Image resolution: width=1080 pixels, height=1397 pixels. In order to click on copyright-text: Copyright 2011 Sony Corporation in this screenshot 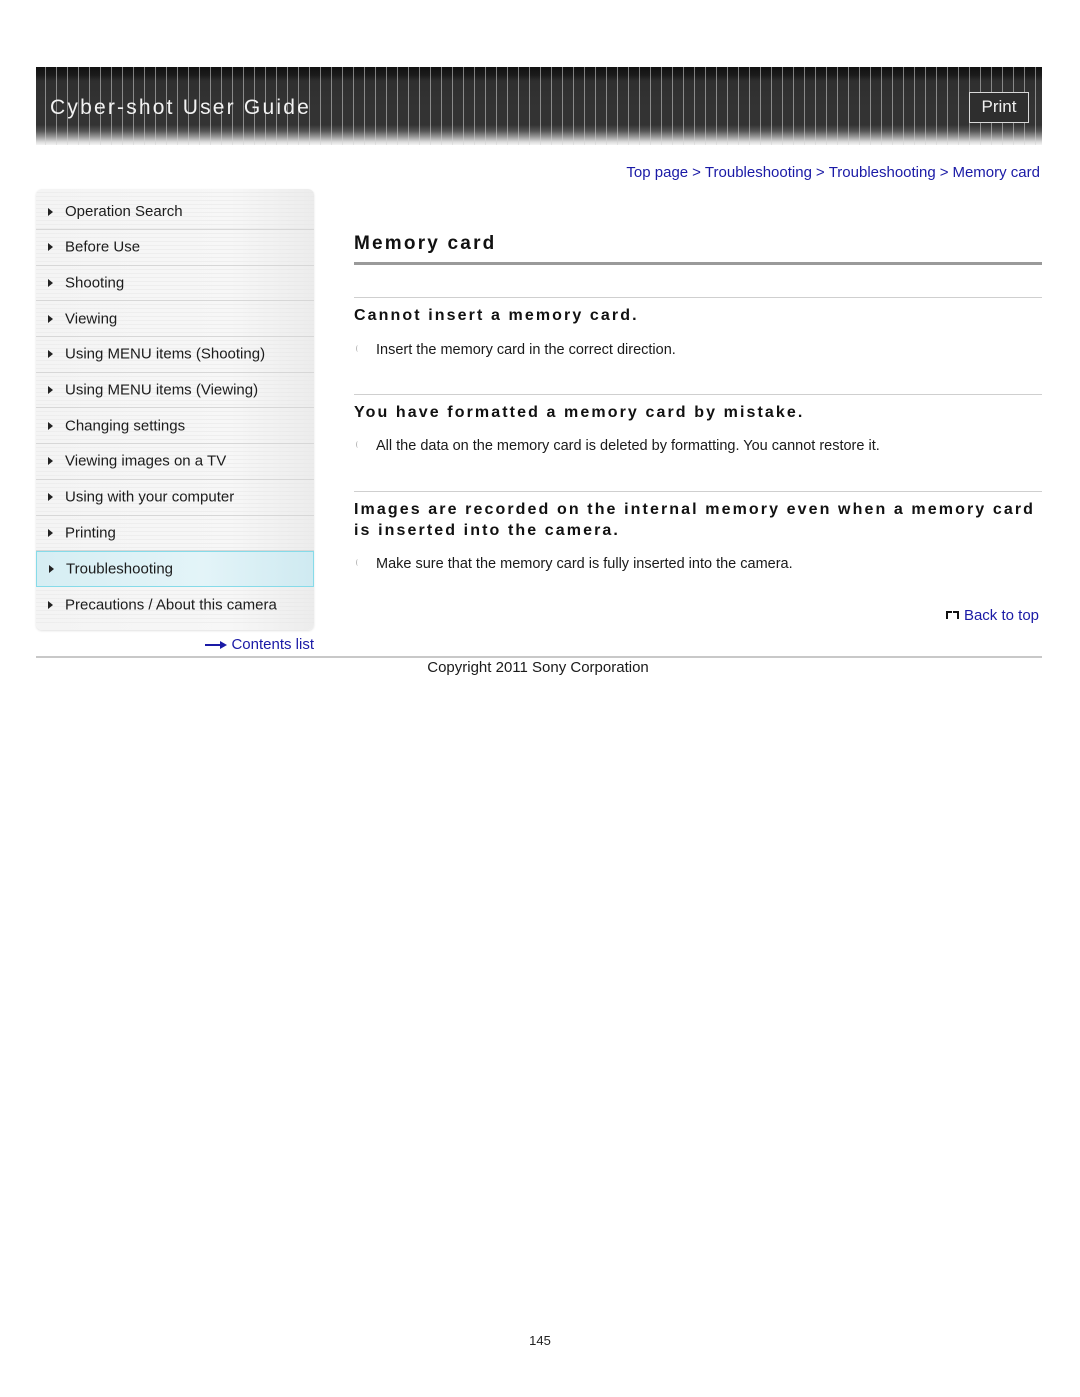, I will do `click(538, 667)`.